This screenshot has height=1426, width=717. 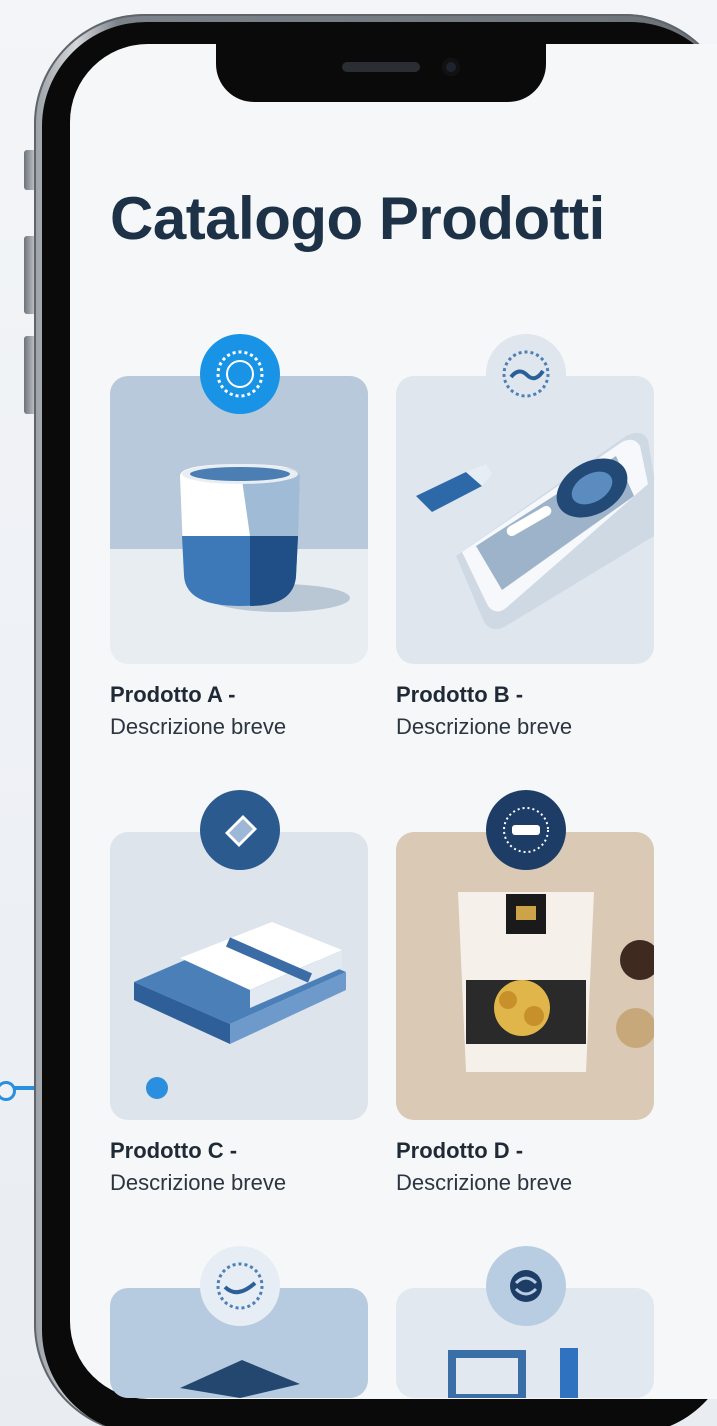 I want to click on badge-a, so click(x=240, y=374).